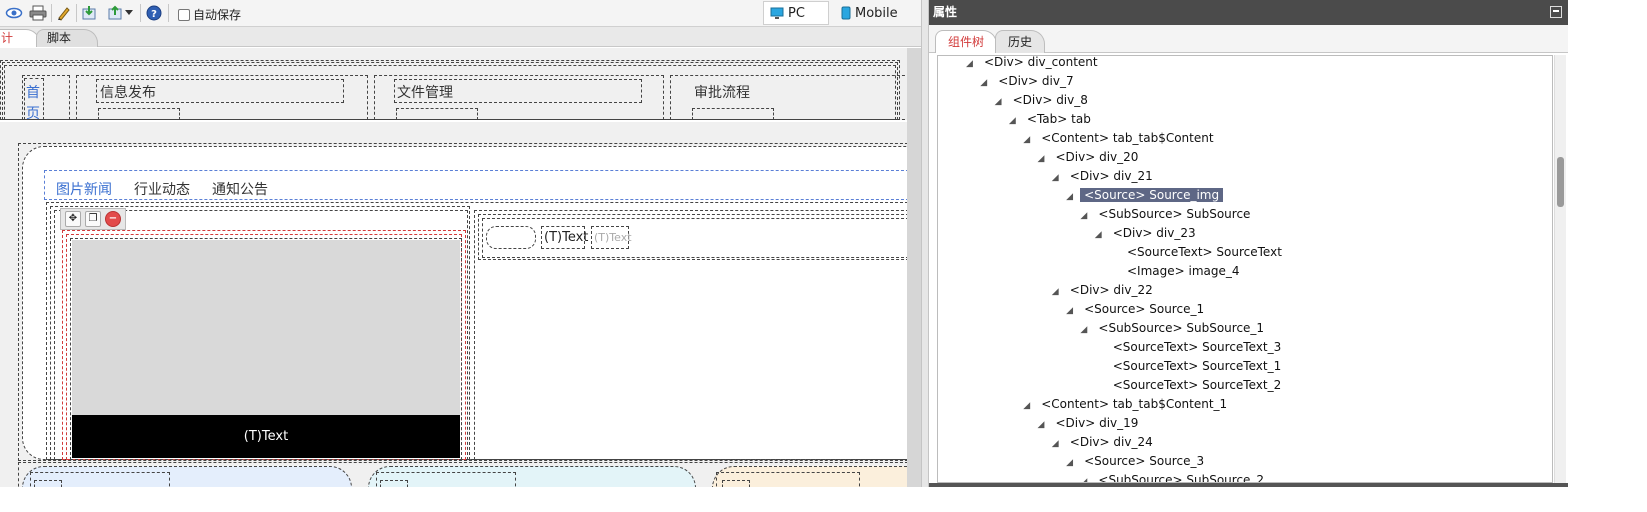 This screenshot has width=1647, height=512. What do you see at coordinates (1197, 366) in the screenshot?
I see `tree-node-label: <SourceText> SourceText_1` at bounding box center [1197, 366].